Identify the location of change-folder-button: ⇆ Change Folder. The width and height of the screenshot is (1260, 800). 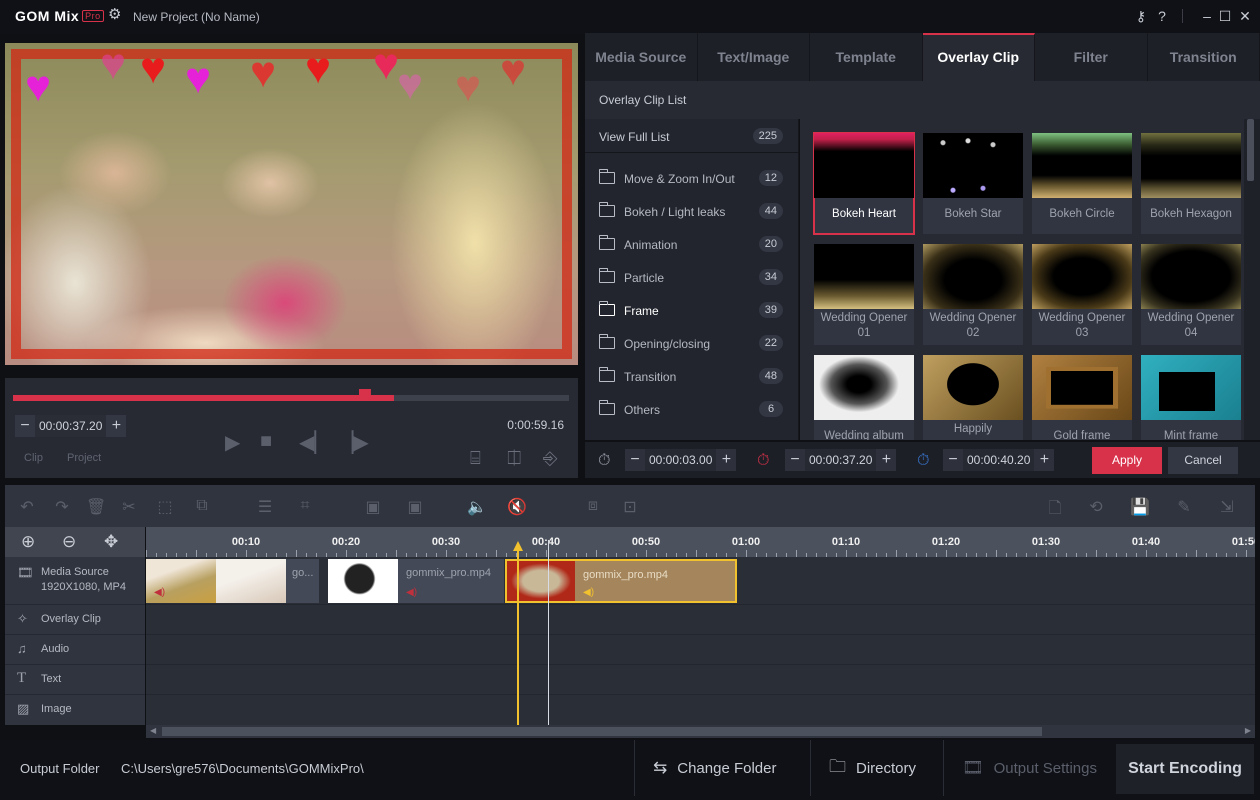
(705, 768).